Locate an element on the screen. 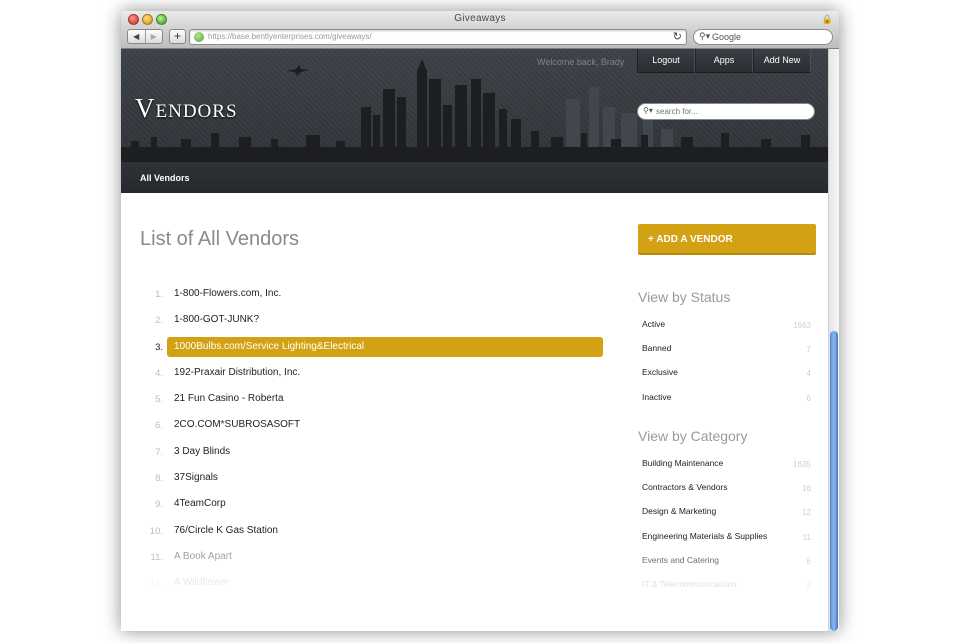 This screenshot has width=960, height=643. status-filter-banned: Banned 7 is located at coordinates (724, 353).